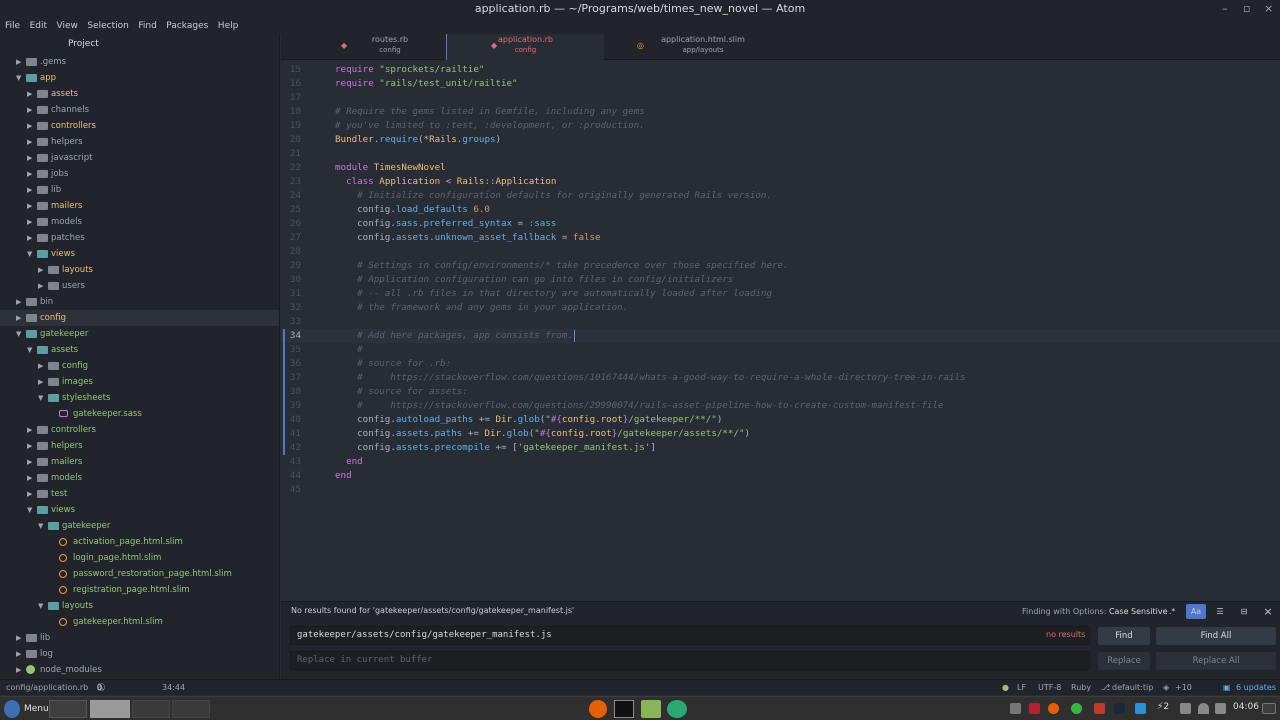 The width and height of the screenshot is (1280, 720). What do you see at coordinates (1216, 661) in the screenshot?
I see `replace-all-button: Replace All` at bounding box center [1216, 661].